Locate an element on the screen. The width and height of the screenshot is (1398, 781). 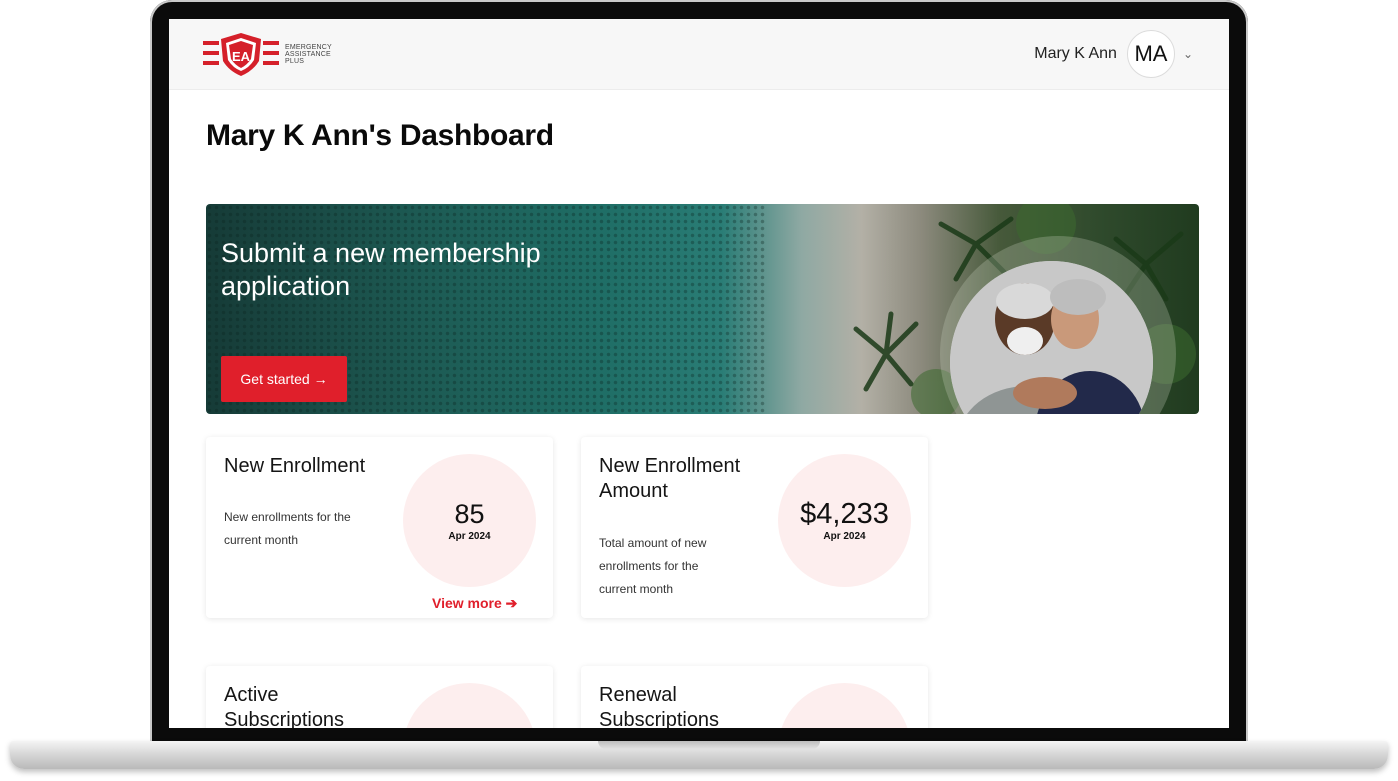
card-title: Active Subscriptions is located at coordinates (284, 706).